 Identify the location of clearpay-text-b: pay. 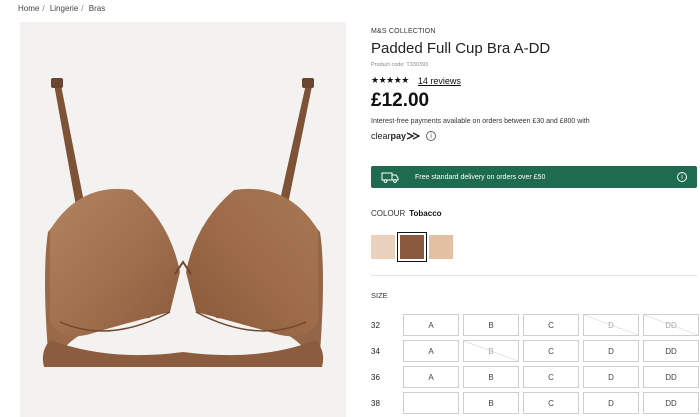
(398, 136).